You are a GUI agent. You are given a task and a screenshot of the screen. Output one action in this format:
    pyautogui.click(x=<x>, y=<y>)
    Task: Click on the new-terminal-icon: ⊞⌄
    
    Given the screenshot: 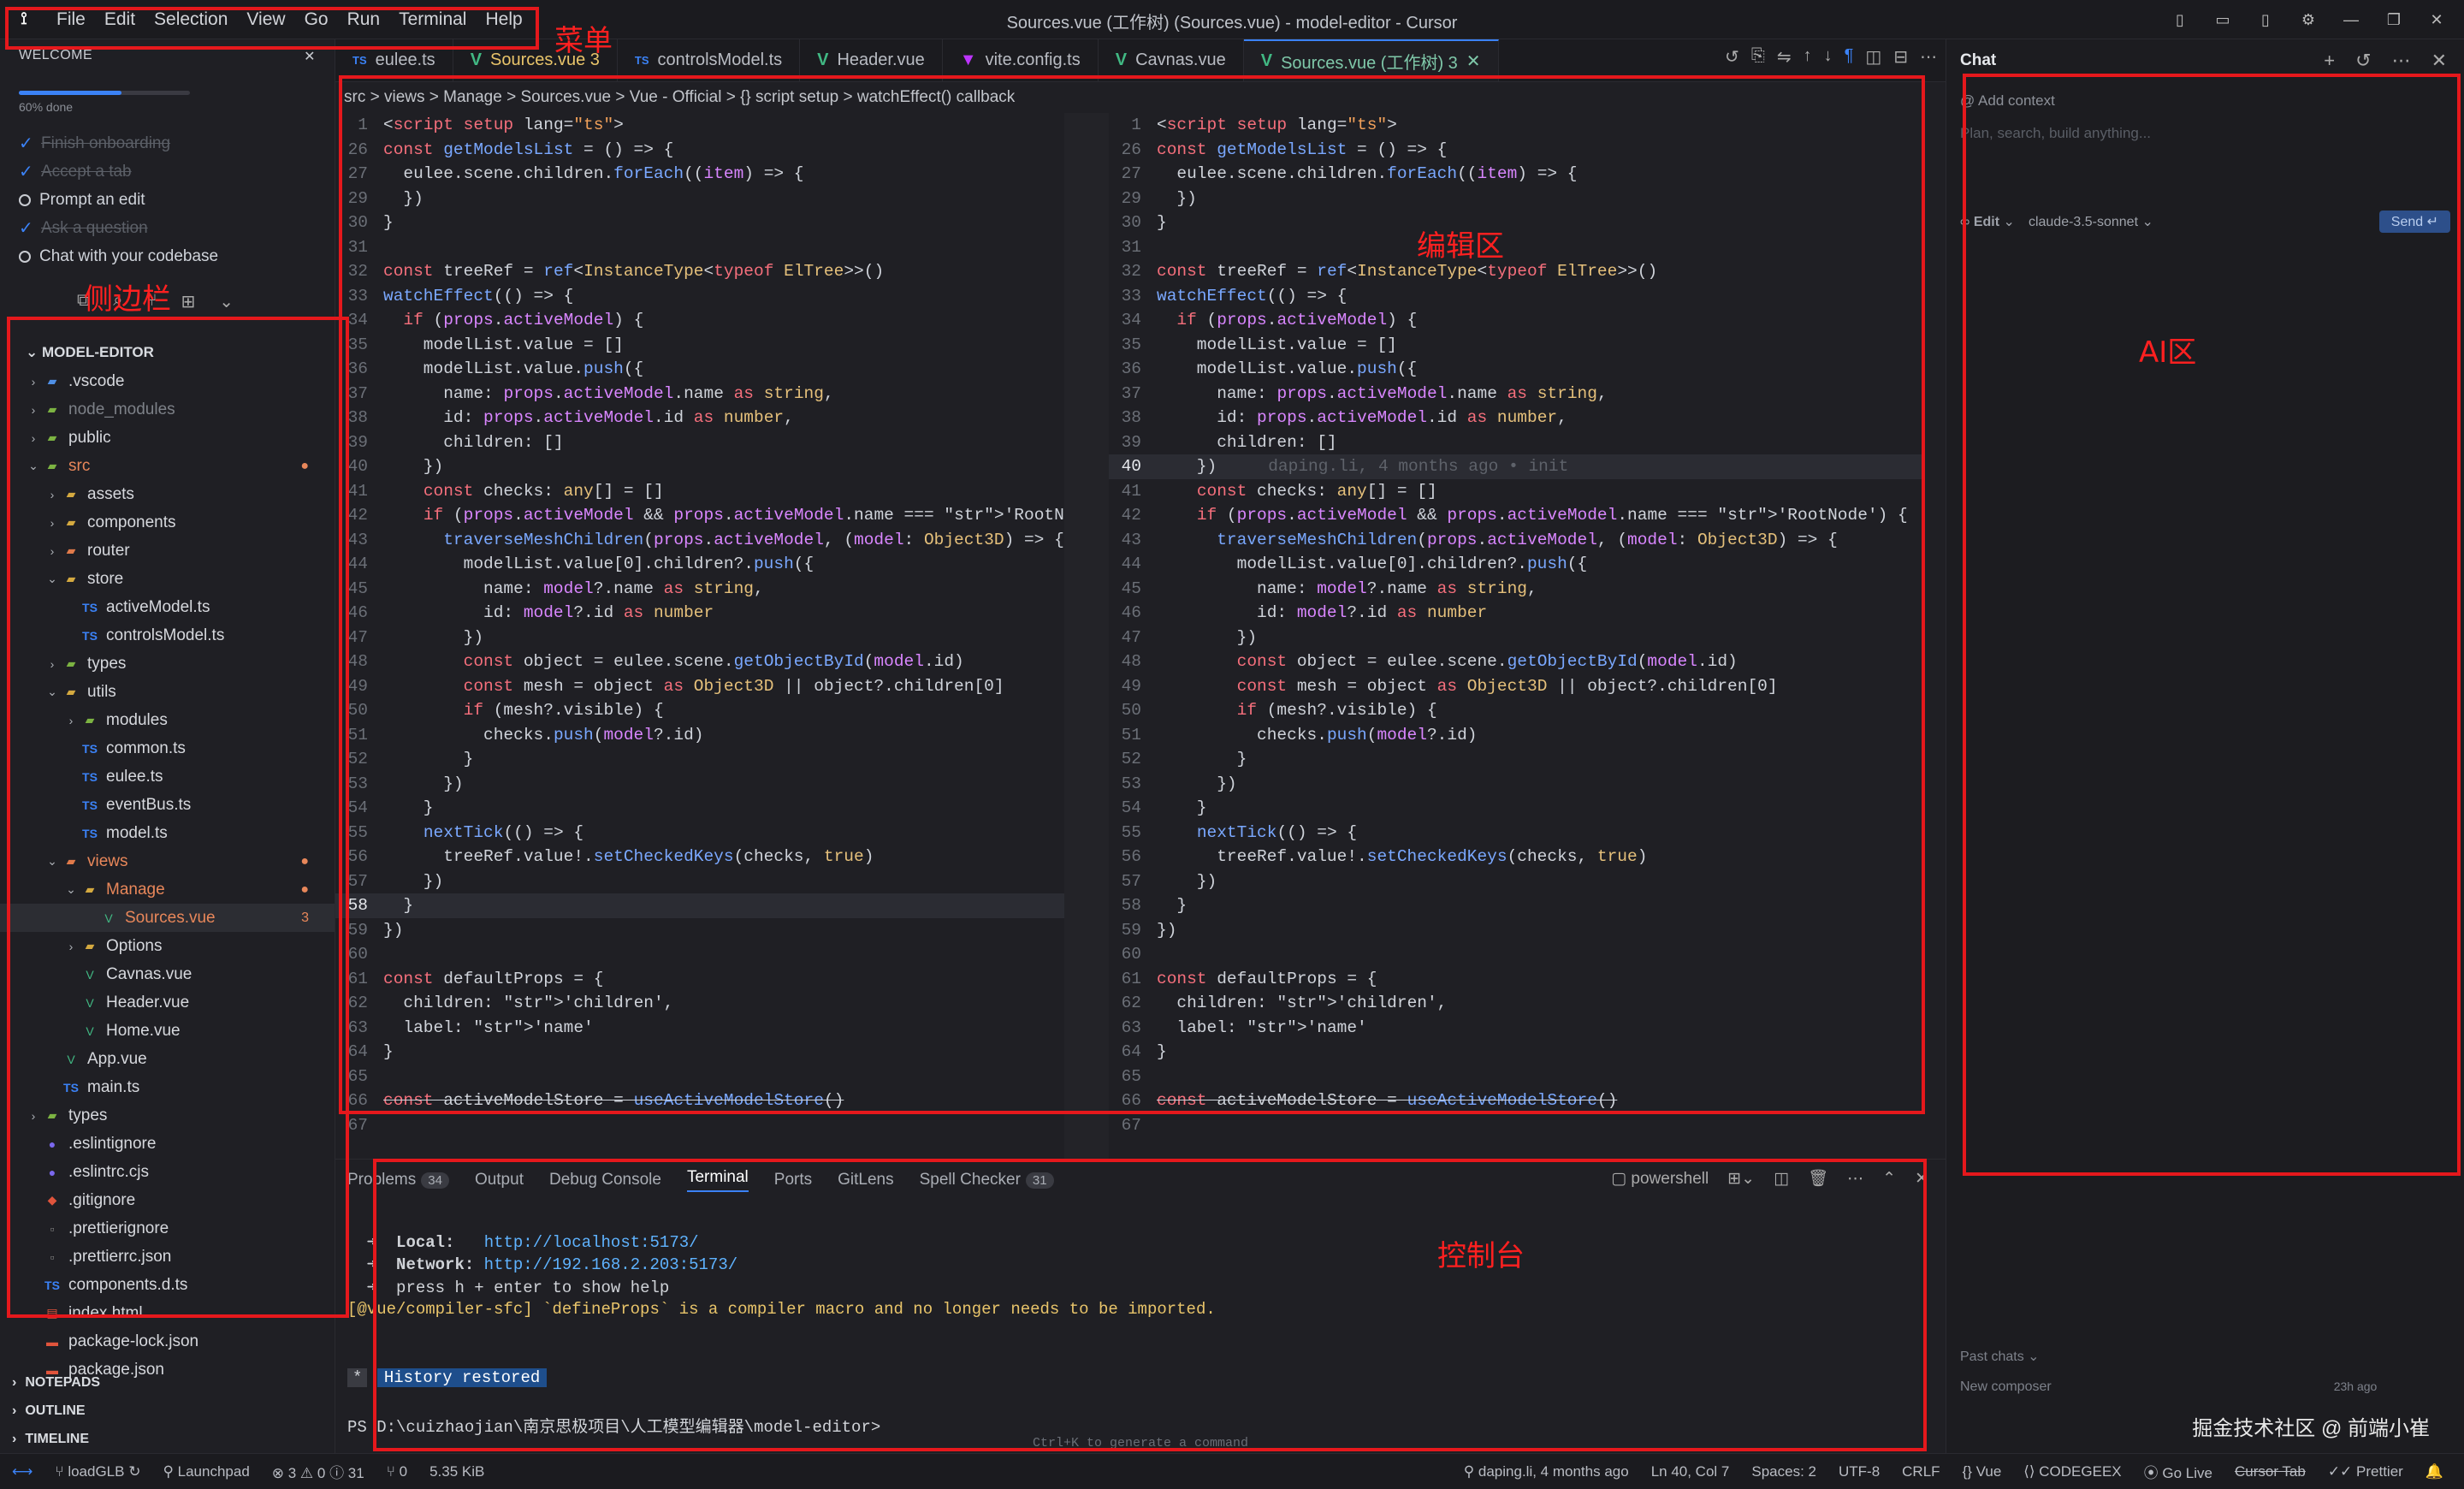 What is the action you would take?
    pyautogui.click(x=1741, y=1179)
    